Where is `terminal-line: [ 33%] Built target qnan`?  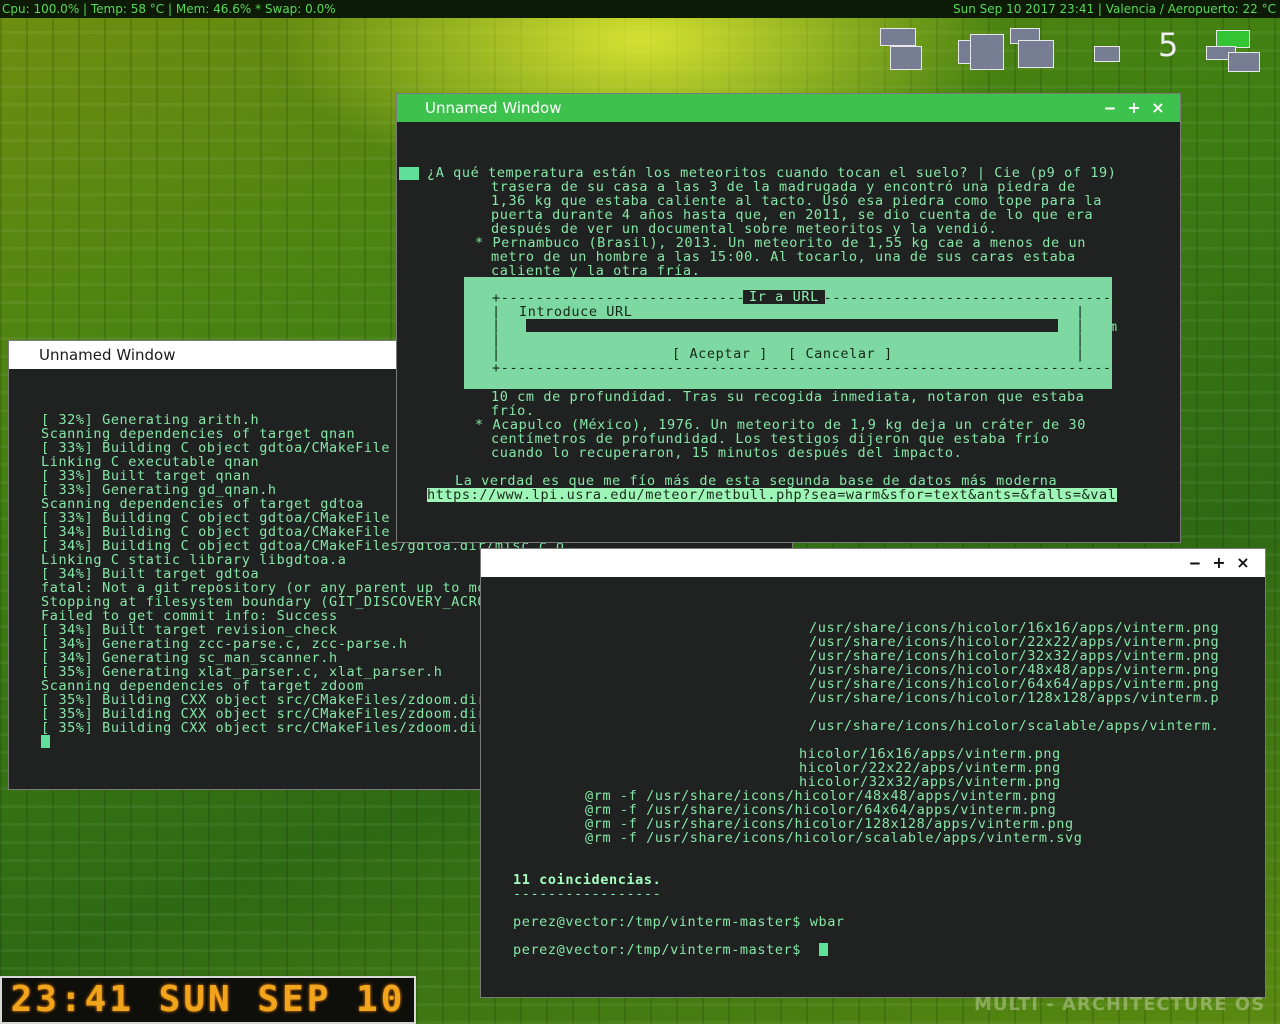
terminal-line: [ 33%] Built target qnan is located at coordinates (146, 476).